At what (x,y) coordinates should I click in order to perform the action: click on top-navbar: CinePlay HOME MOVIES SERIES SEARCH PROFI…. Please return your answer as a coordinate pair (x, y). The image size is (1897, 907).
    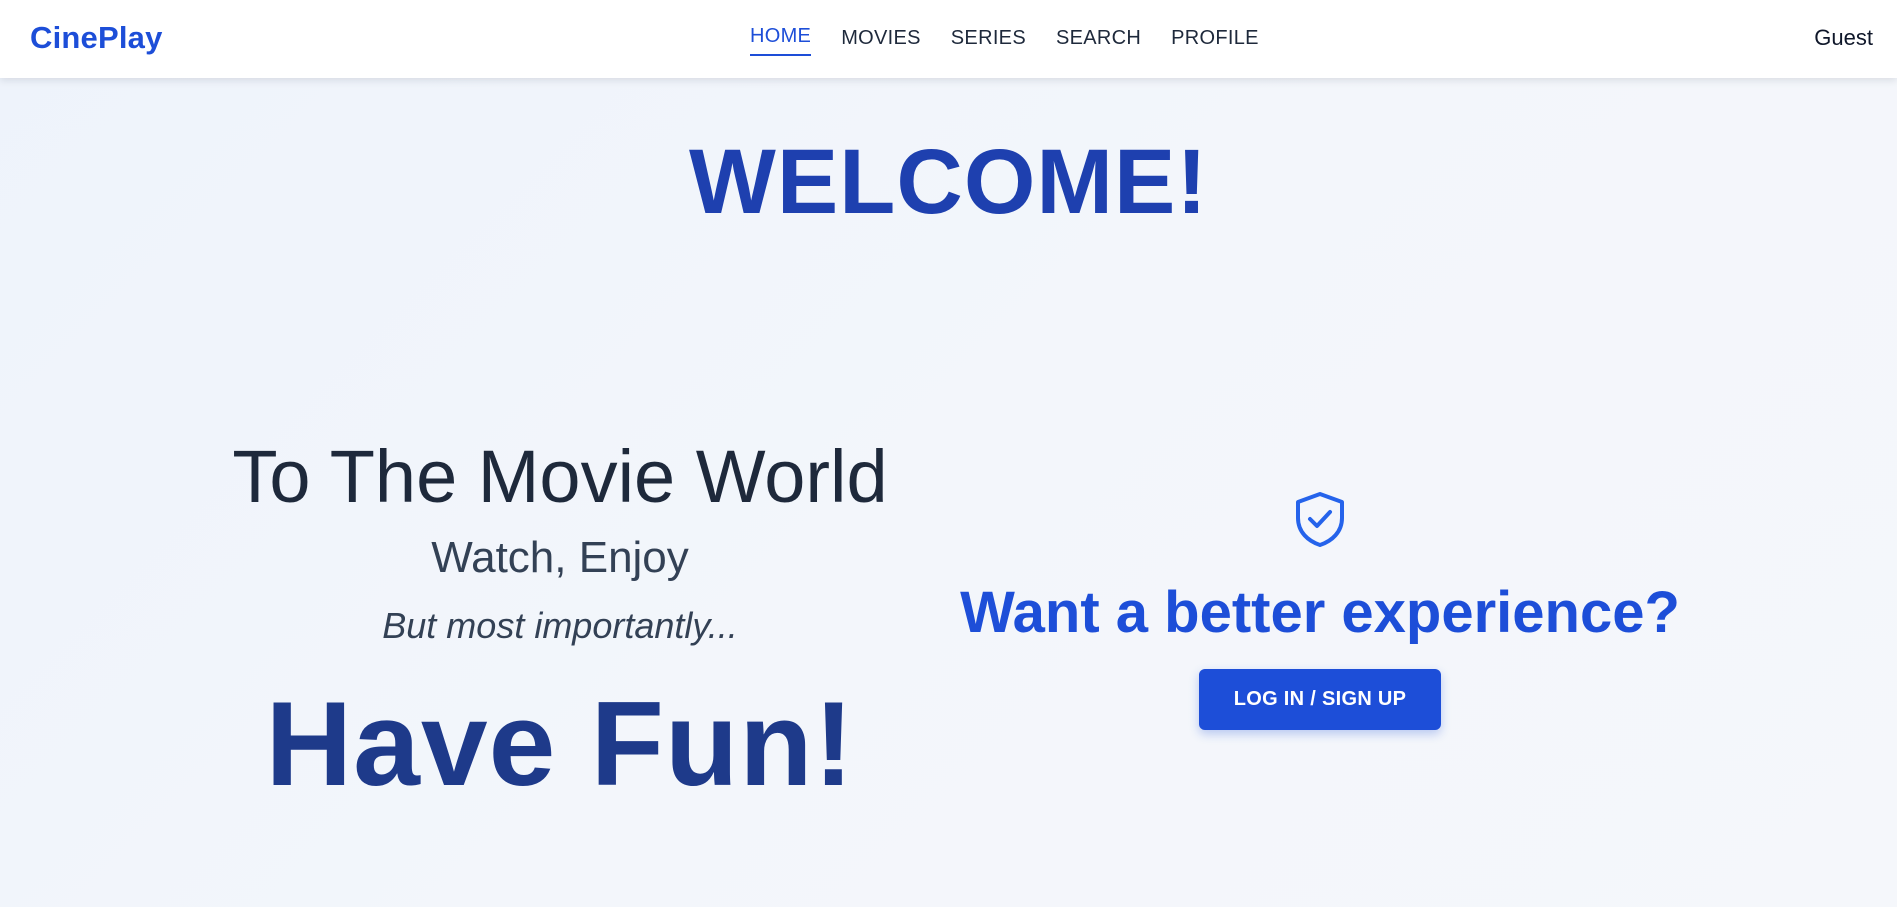
    Looking at the image, I should click on (948, 39).